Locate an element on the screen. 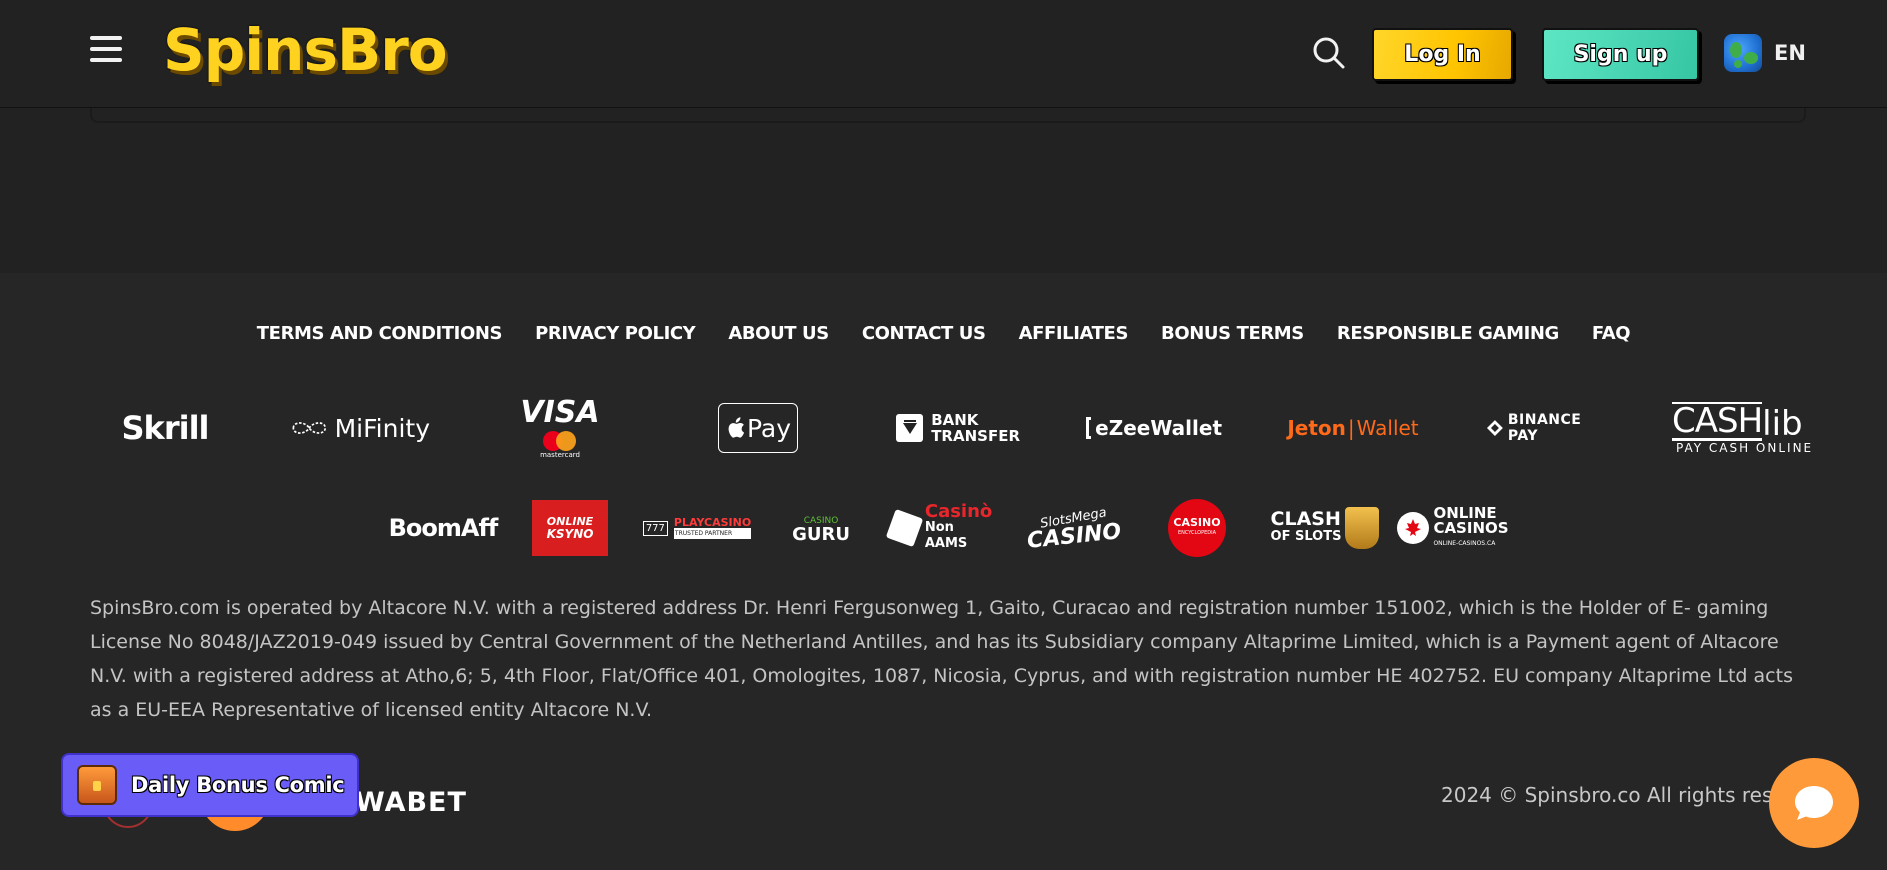 The width and height of the screenshot is (1887, 870). hamburger-menu-icon is located at coordinates (107, 51).